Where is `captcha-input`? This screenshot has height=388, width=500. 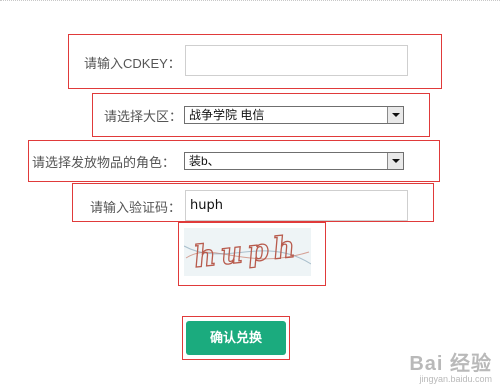
captcha-input is located at coordinates (296, 205).